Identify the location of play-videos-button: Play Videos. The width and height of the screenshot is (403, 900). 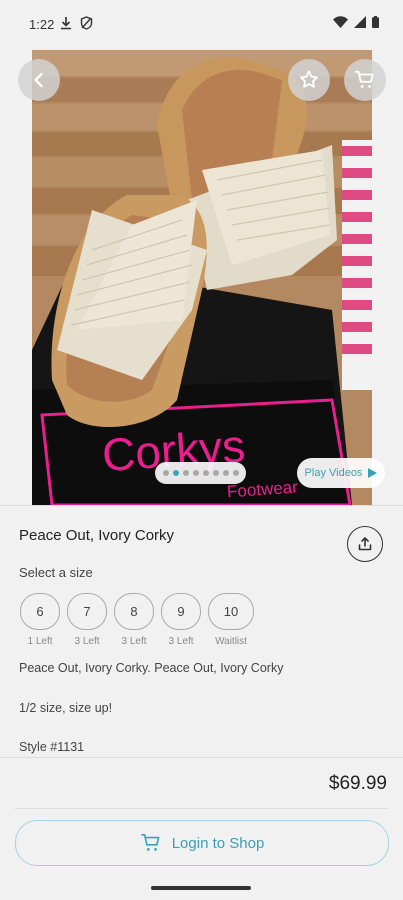
(341, 473).